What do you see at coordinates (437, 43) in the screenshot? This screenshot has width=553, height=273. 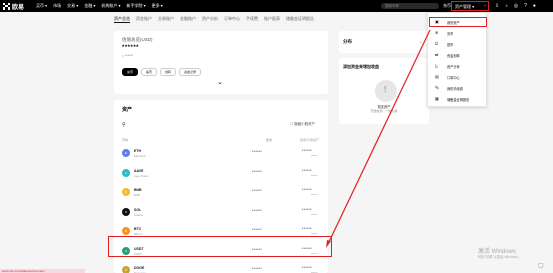 I see `withdraw-icon: ⏻` at bounding box center [437, 43].